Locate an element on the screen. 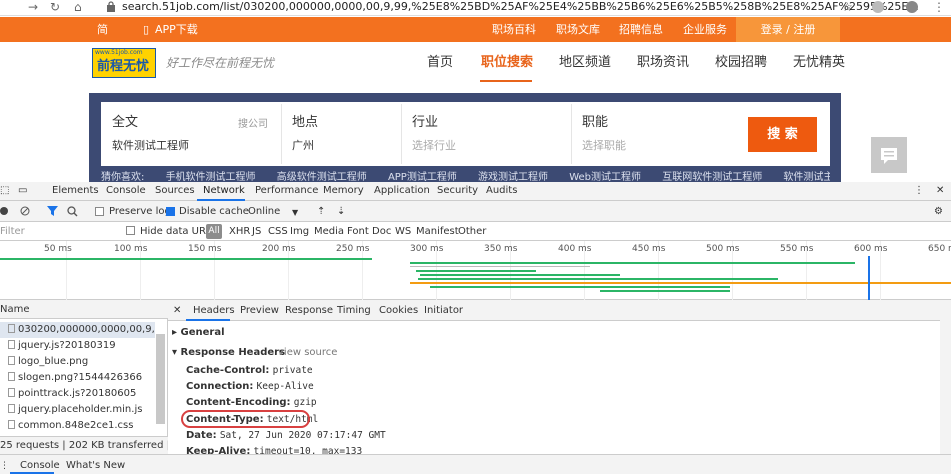 Image resolution: width=951 pixels, height=474 pixels. hot-keyword: 游戏测试工程师 is located at coordinates (513, 177).